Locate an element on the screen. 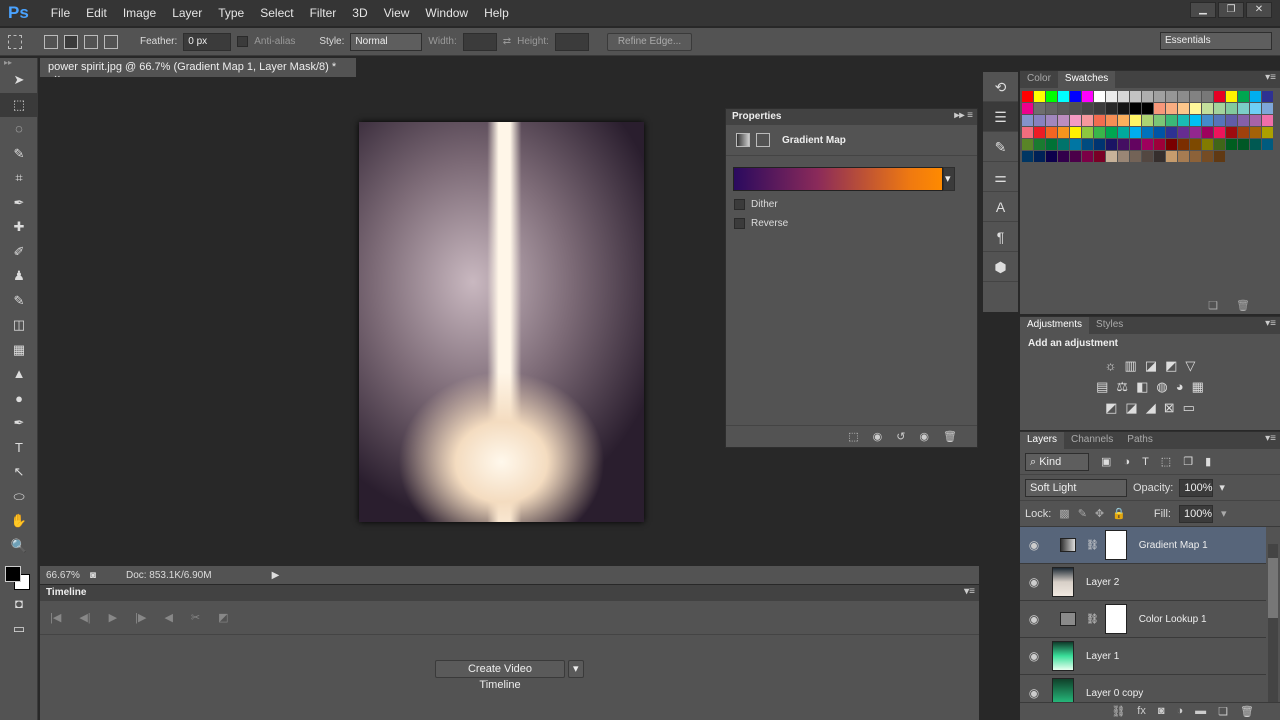 The height and width of the screenshot is (720, 1280). lock-pixels-icon: ✎ is located at coordinates (1082, 513).